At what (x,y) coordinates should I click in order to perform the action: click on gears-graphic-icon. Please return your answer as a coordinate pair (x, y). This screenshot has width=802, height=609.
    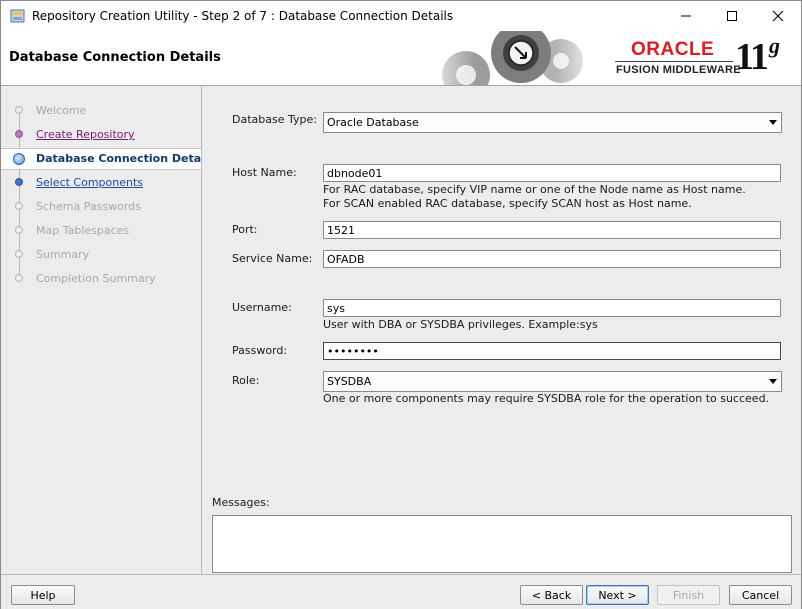
    Looking at the image, I should click on (511, 58).